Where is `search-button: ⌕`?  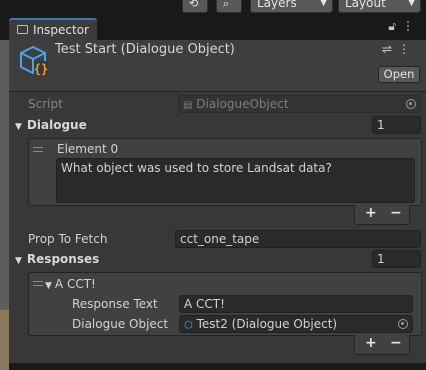
search-button: ⌕ is located at coordinates (229, 6).